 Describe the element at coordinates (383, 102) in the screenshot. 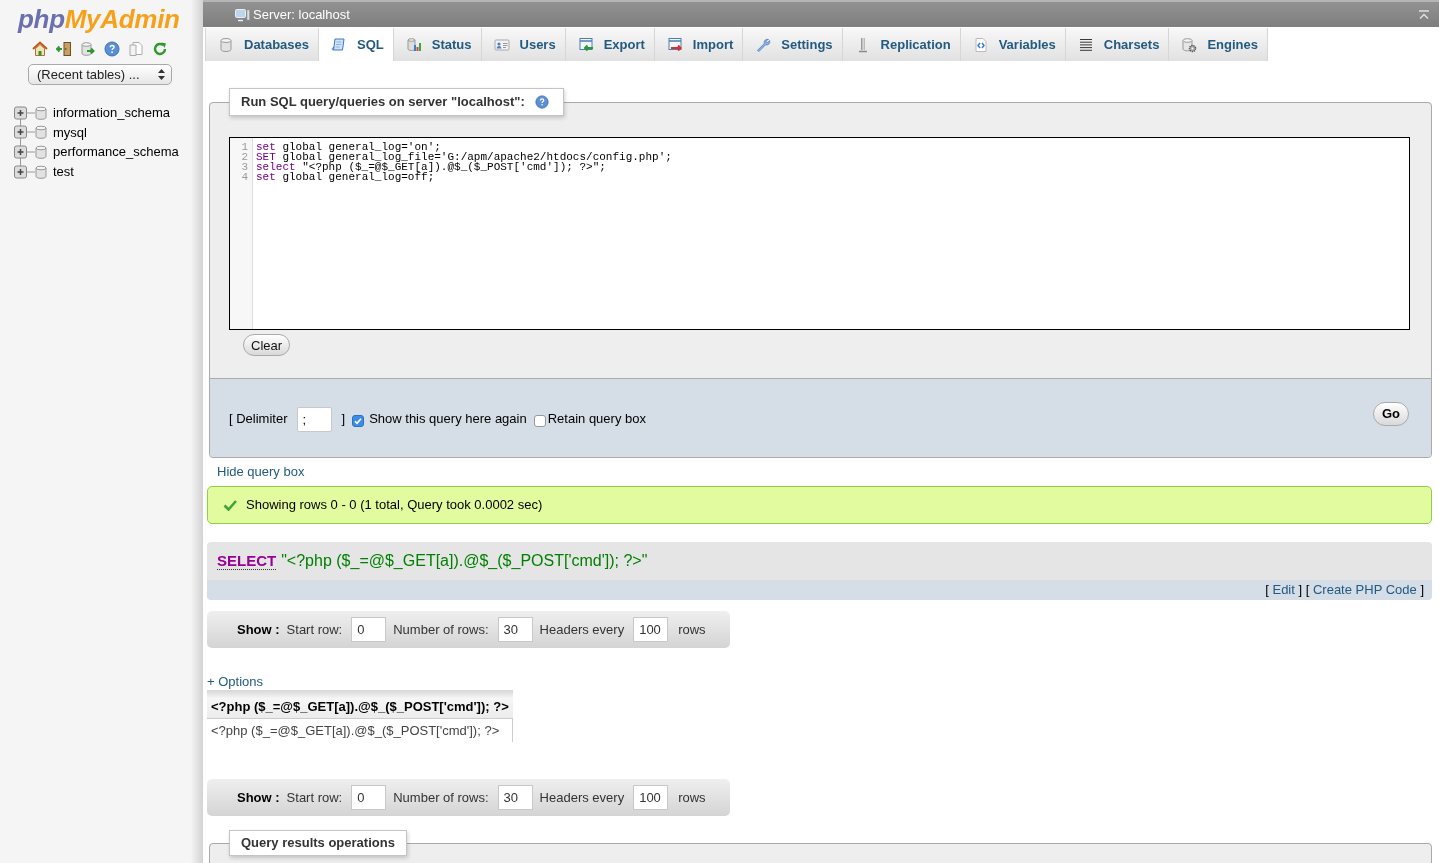

I see `legend-title: Run SQL query/queries on server "localhost":` at that location.